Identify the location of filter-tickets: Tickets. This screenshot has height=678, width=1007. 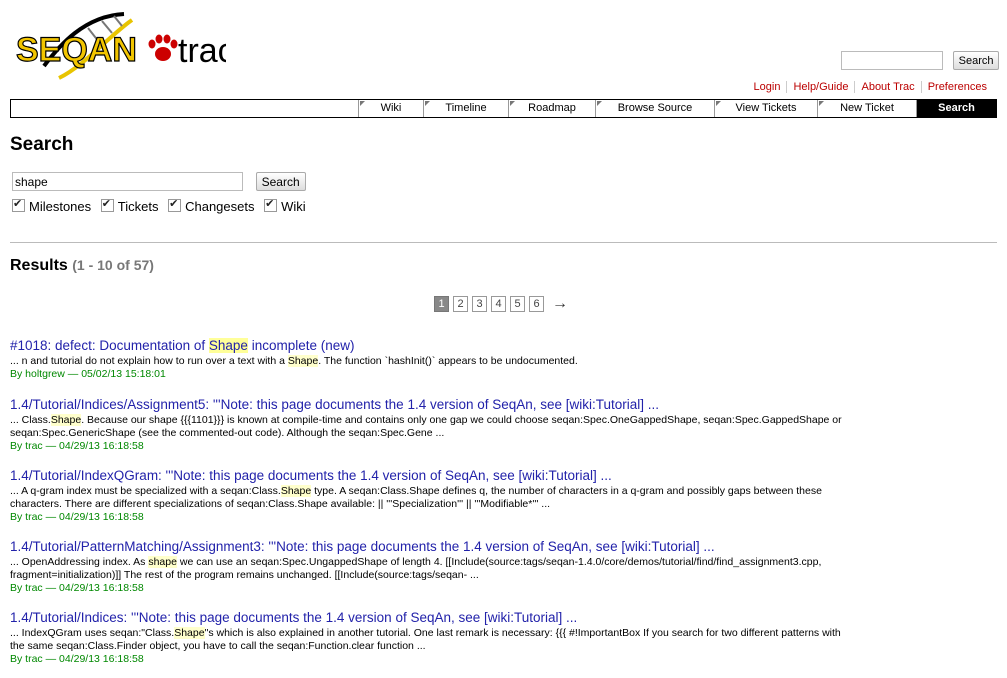
(129, 205).